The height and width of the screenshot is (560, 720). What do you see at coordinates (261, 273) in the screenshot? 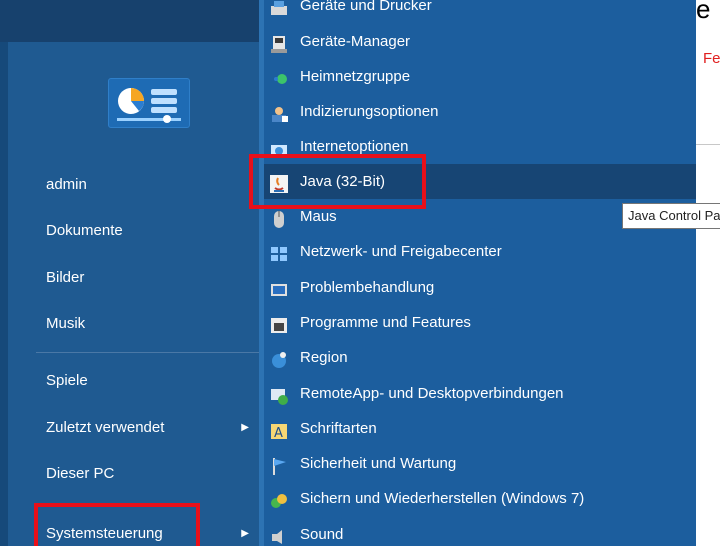
I see `submenu-separator` at bounding box center [261, 273].